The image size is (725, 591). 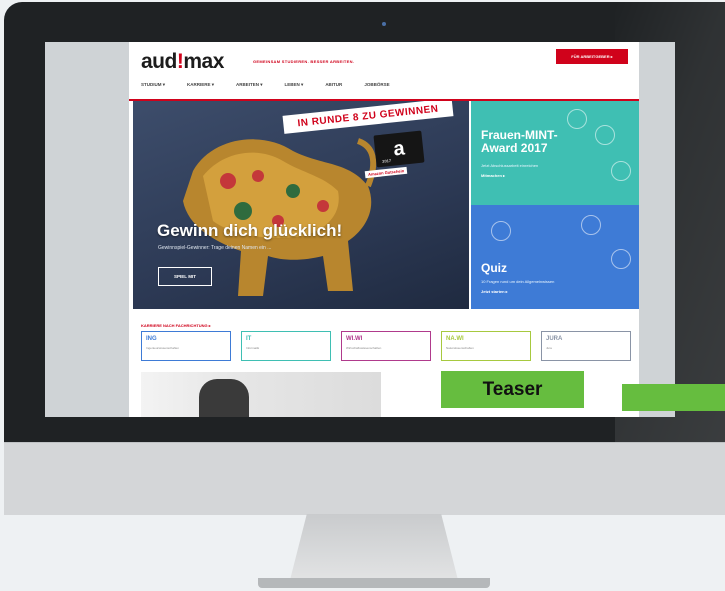 What do you see at coordinates (494, 268) in the screenshot?
I see `quiz-title: Quiz` at bounding box center [494, 268].